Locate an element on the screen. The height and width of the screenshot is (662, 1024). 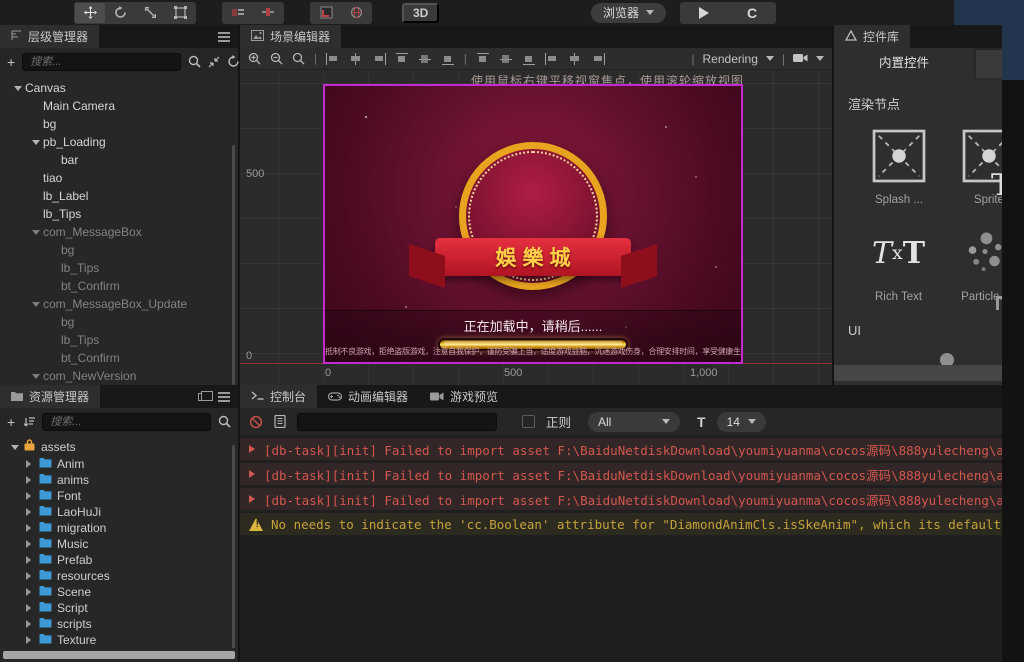
assets-search-input is located at coordinates (126, 421).